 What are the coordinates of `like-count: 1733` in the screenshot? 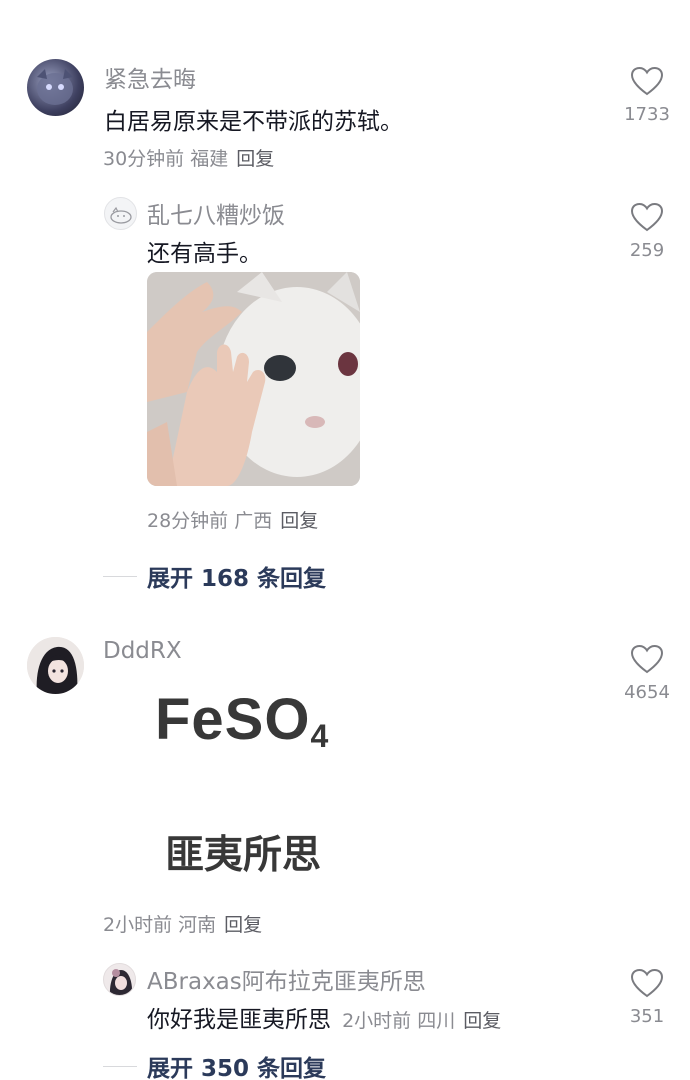 It's located at (647, 114).